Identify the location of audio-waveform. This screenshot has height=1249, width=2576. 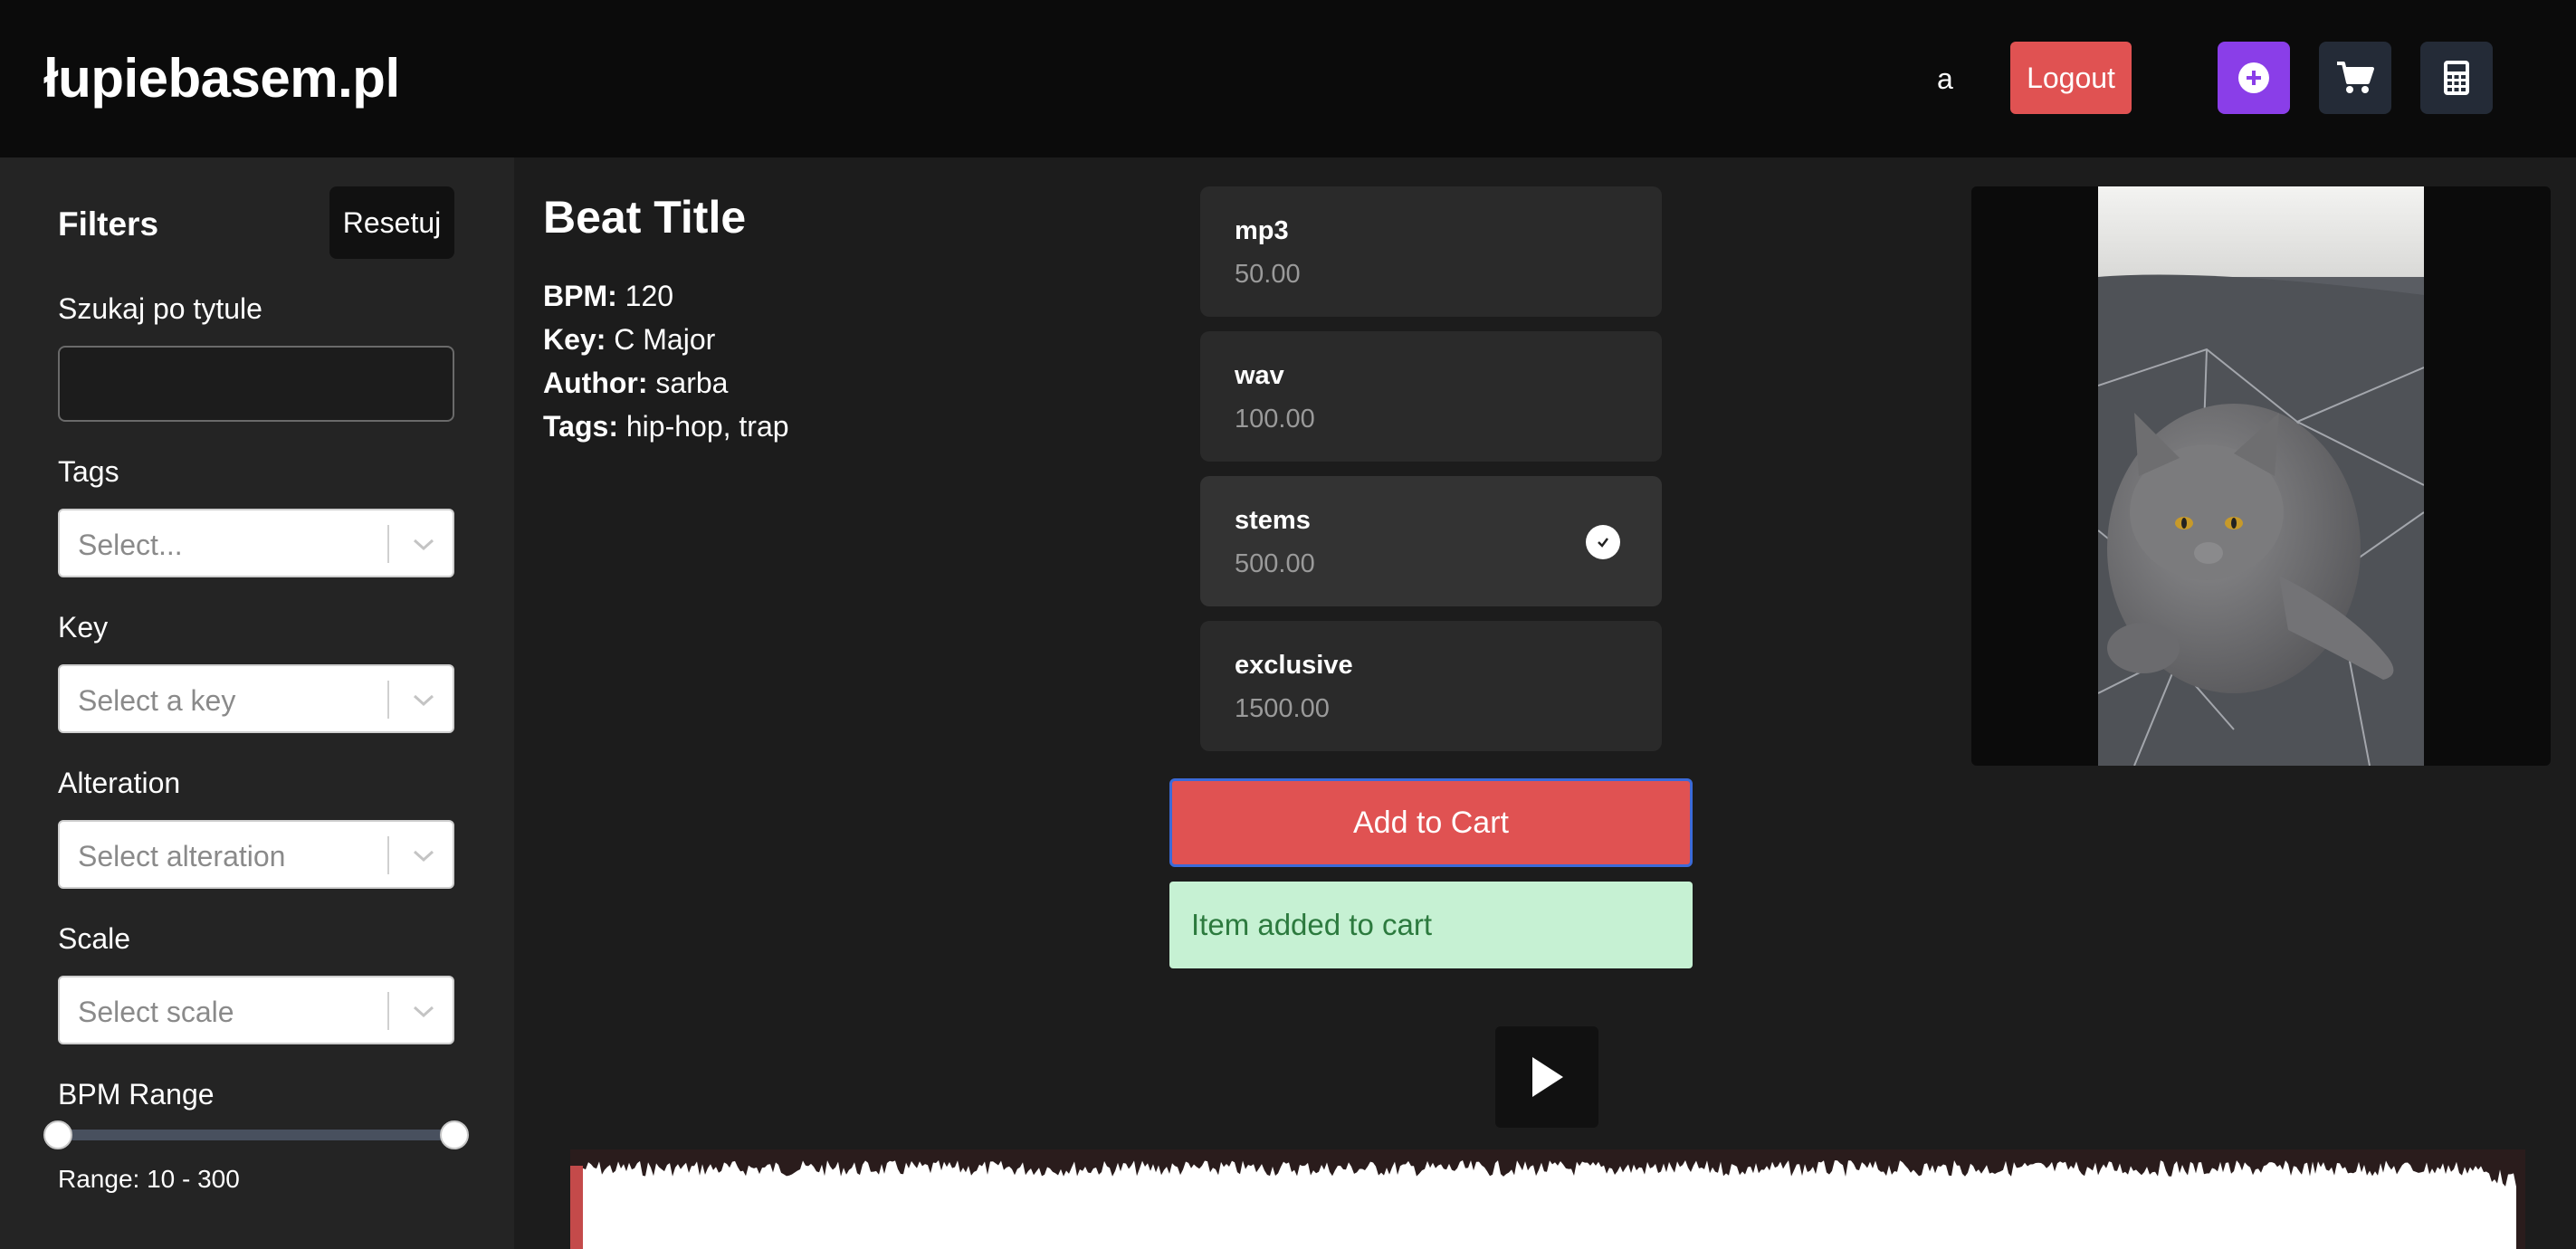
(1548, 1199).